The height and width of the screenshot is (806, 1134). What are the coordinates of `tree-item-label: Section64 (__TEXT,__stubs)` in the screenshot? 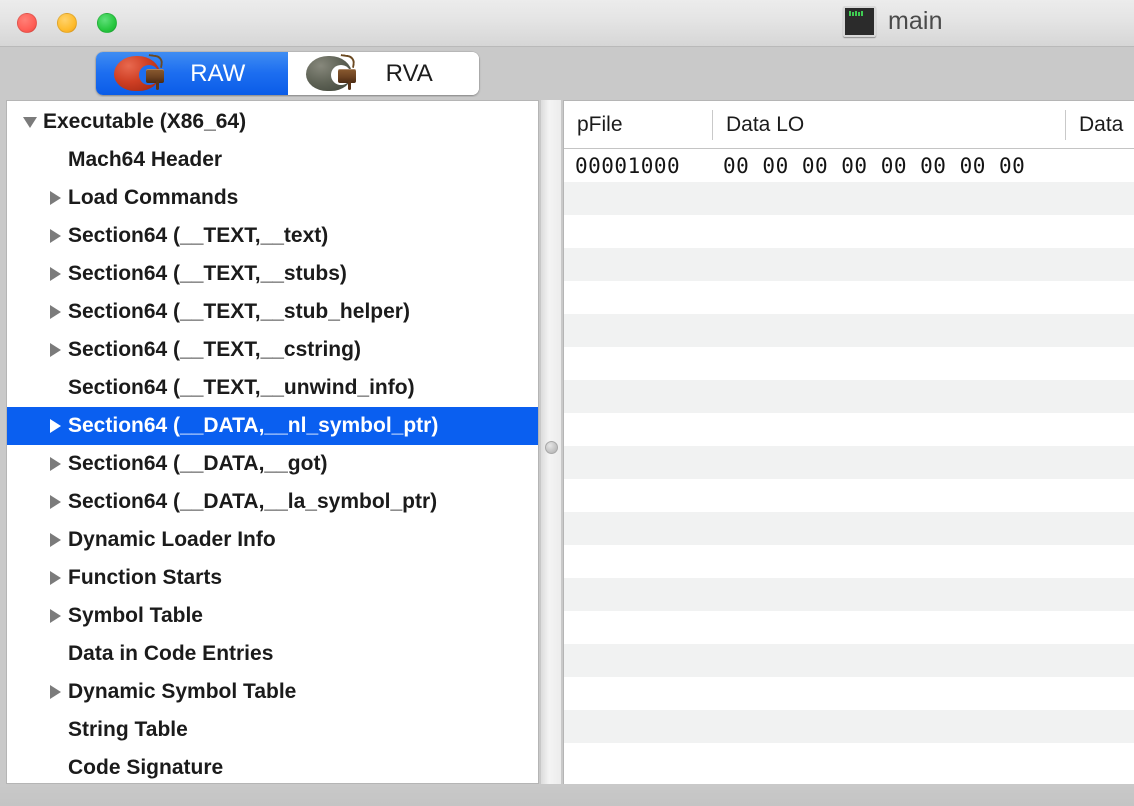 It's located at (207, 273).